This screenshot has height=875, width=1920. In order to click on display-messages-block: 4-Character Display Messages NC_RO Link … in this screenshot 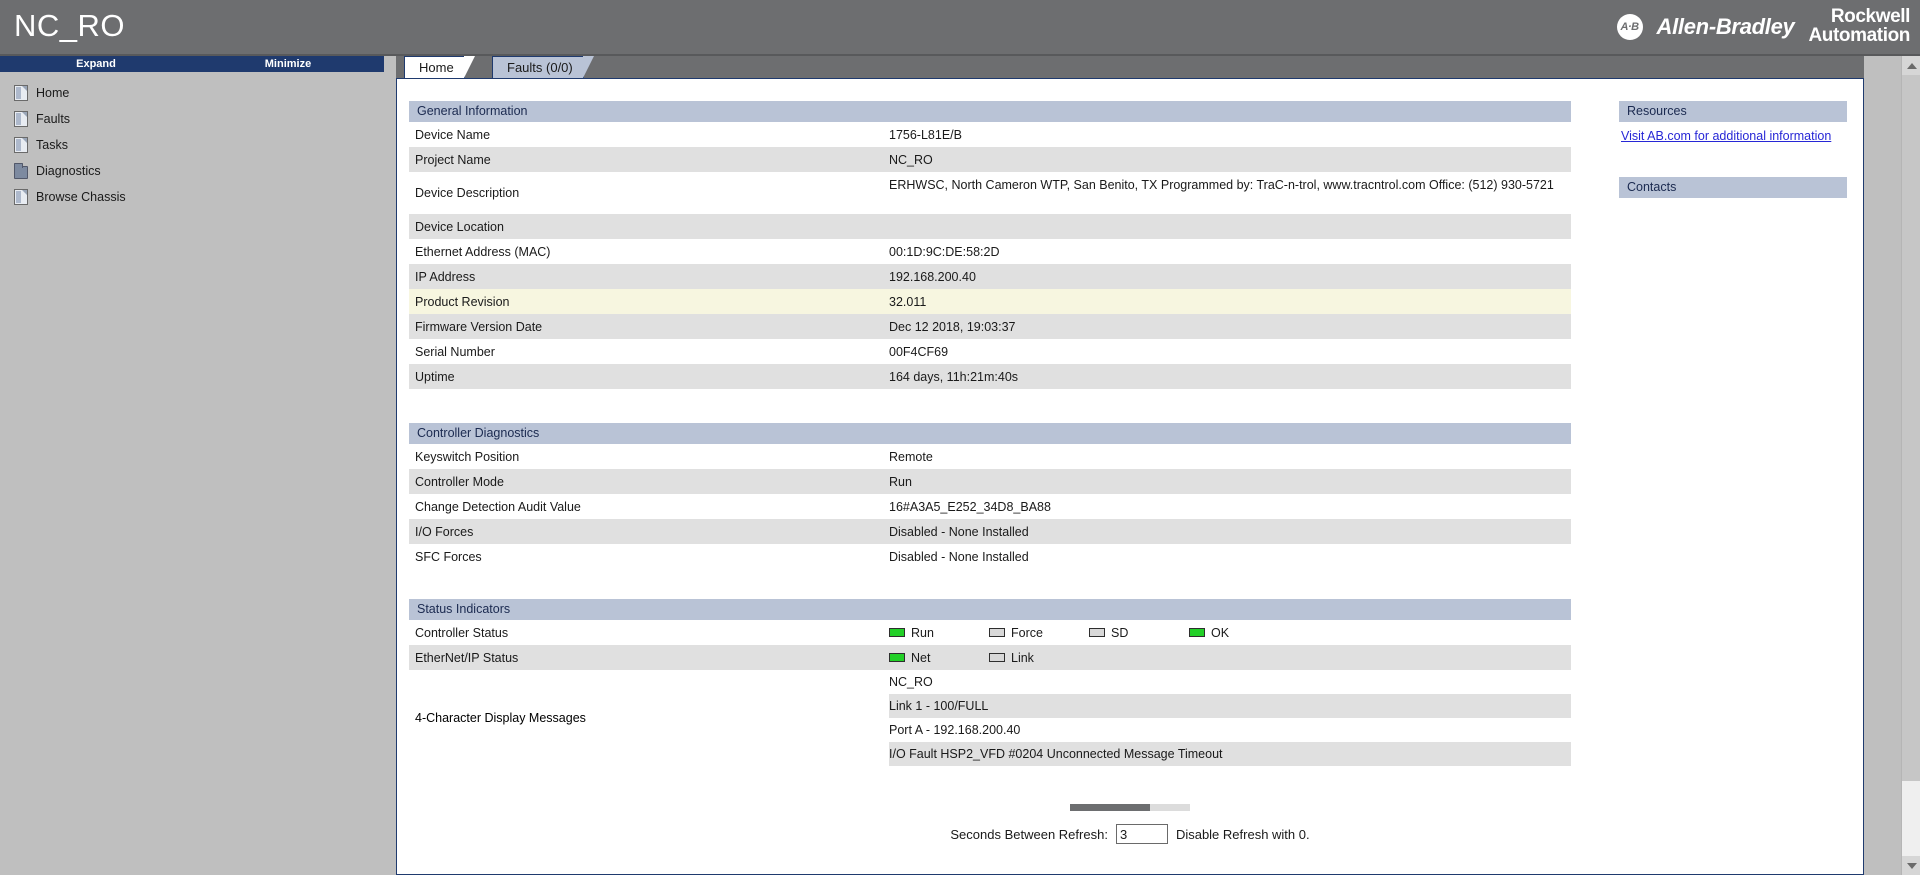, I will do `click(990, 718)`.